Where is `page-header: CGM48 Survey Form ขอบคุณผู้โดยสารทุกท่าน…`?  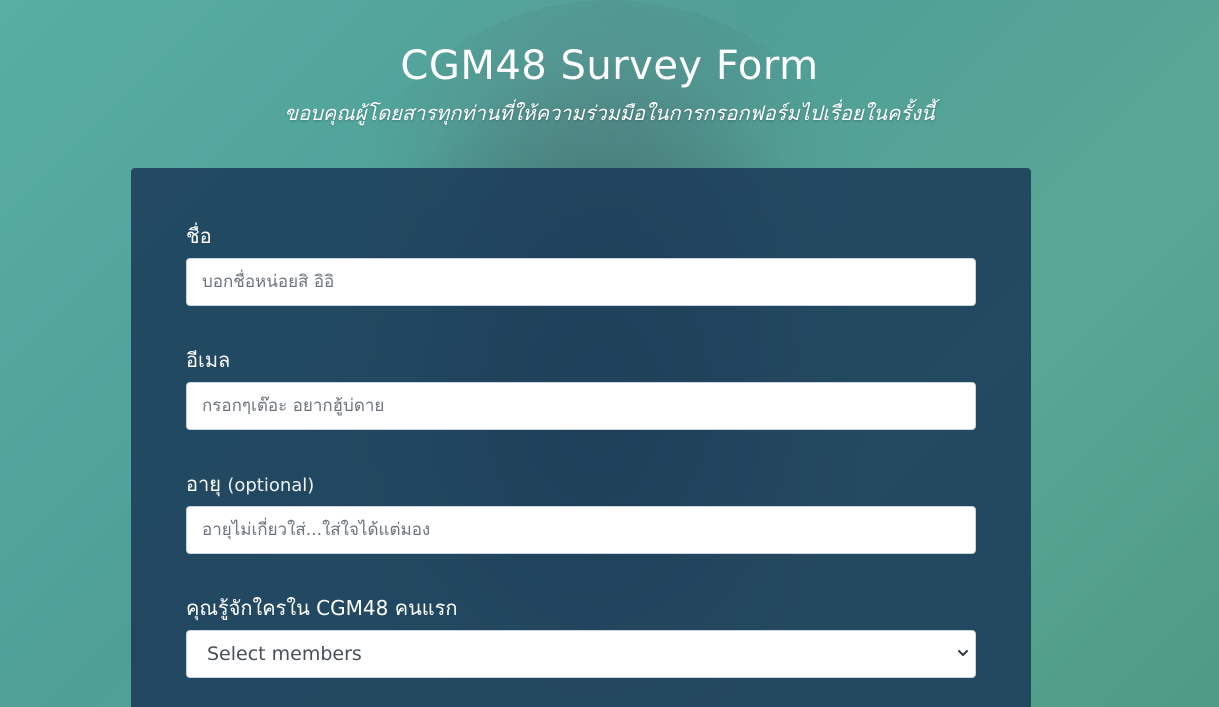
page-header: CGM48 Survey Form ขอบคุณผู้โดยสารทุกท่าน… is located at coordinates (609, 83).